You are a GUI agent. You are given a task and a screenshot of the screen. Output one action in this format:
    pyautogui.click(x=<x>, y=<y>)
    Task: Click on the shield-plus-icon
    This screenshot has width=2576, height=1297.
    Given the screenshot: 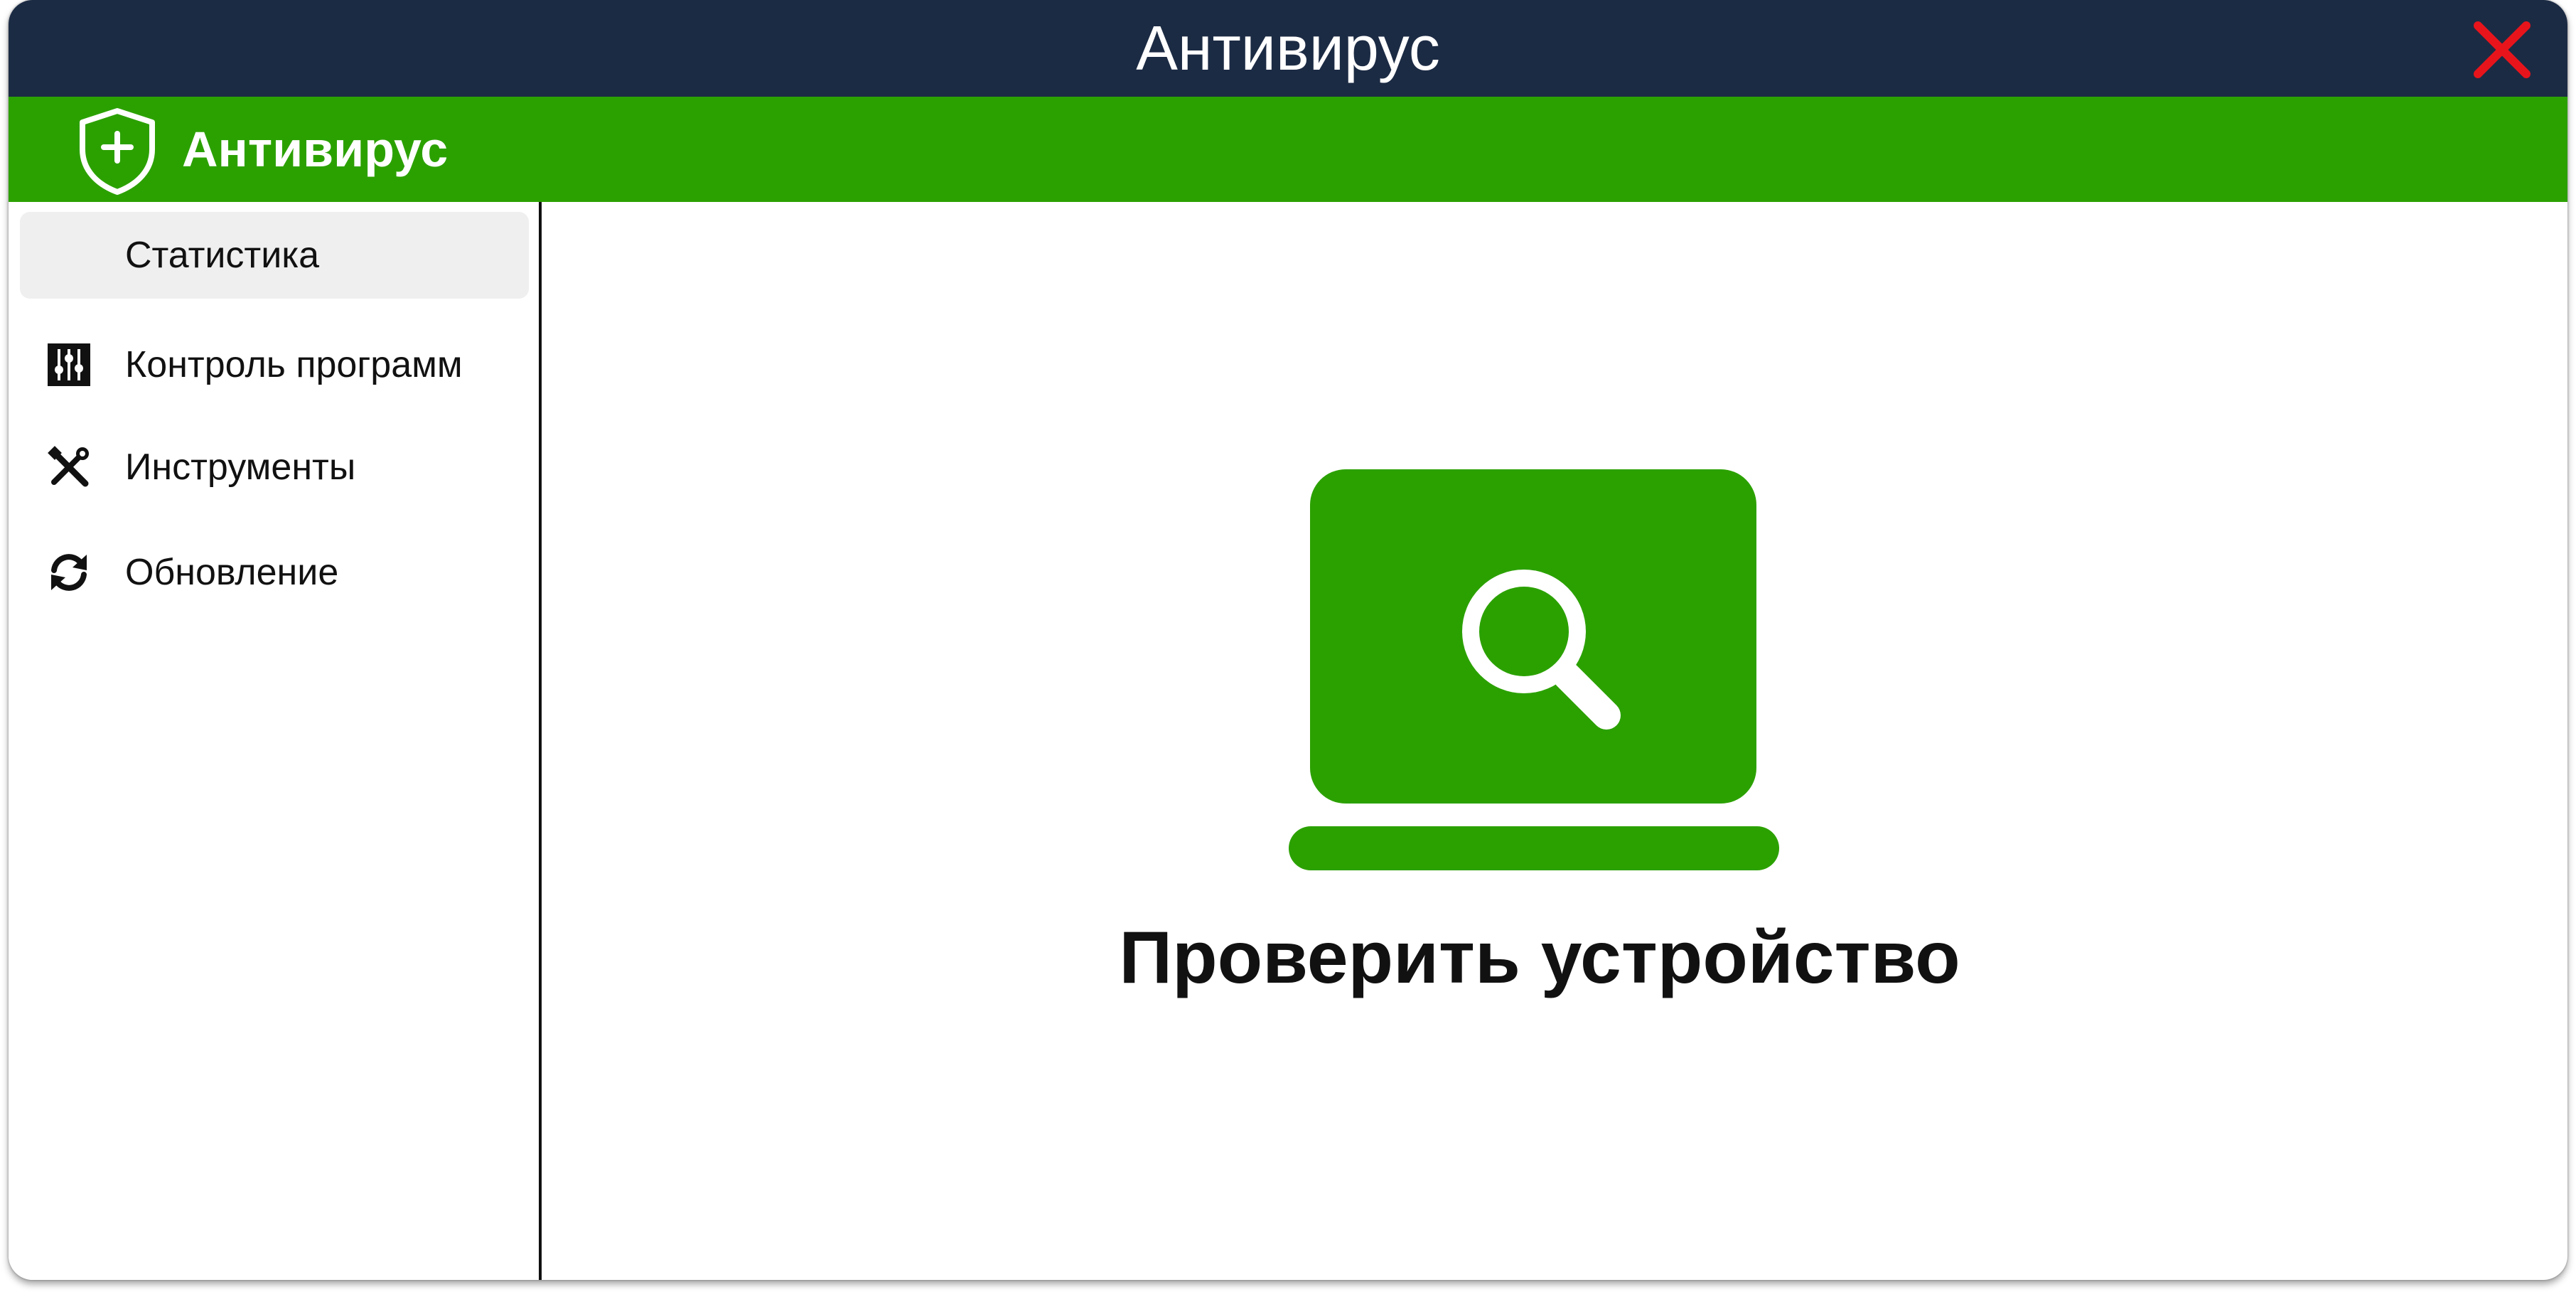 What is the action you would take?
    pyautogui.click(x=117, y=151)
    